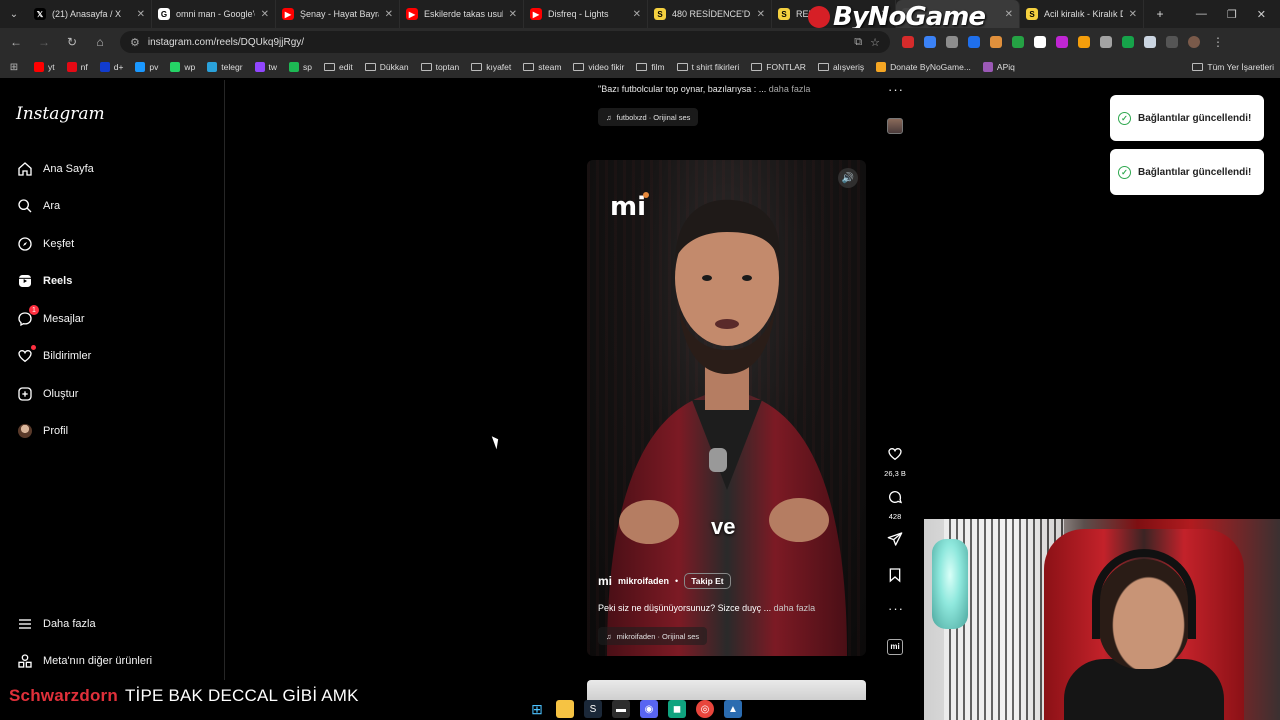 Image resolution: width=1280 pixels, height=720 pixels. Describe the element at coordinates (338, 67) in the screenshot. I see `bookmark-item: edit` at that location.